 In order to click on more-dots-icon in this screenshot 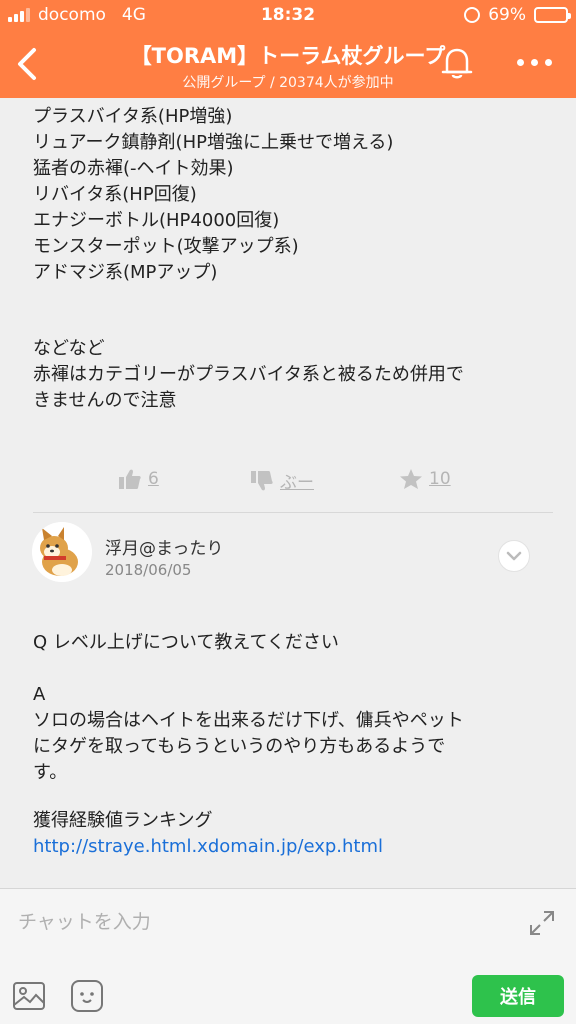, I will do `click(520, 62)`.